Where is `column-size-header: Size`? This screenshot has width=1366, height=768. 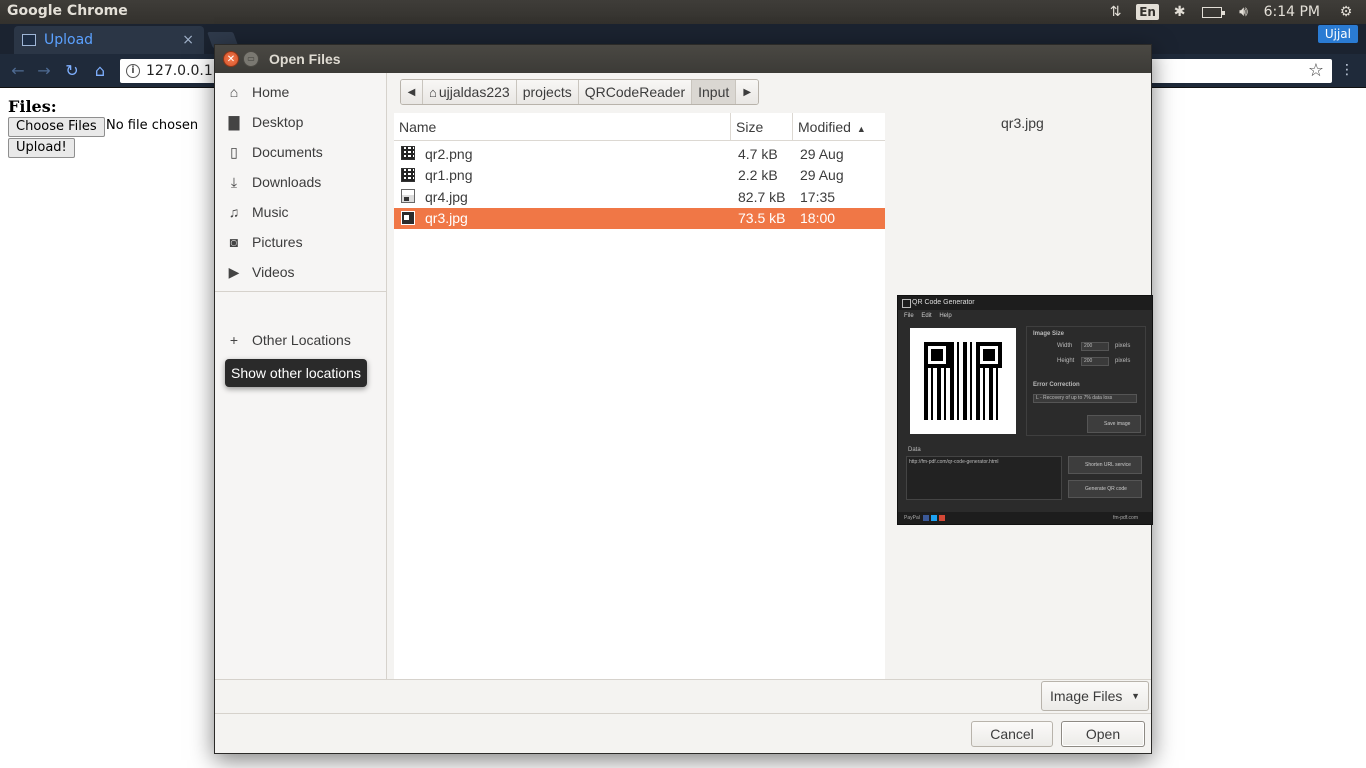 column-size-header: Size is located at coordinates (761, 127).